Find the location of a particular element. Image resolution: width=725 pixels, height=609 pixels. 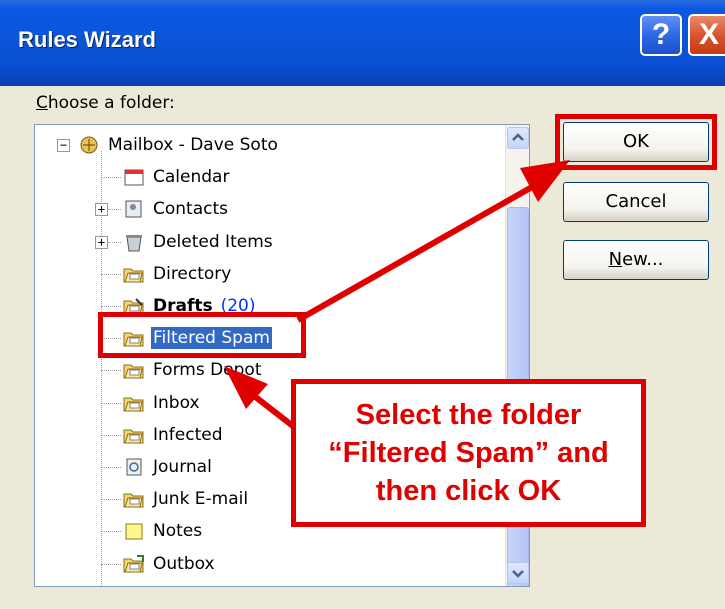

accelerator-letter: N is located at coordinates (615, 259).